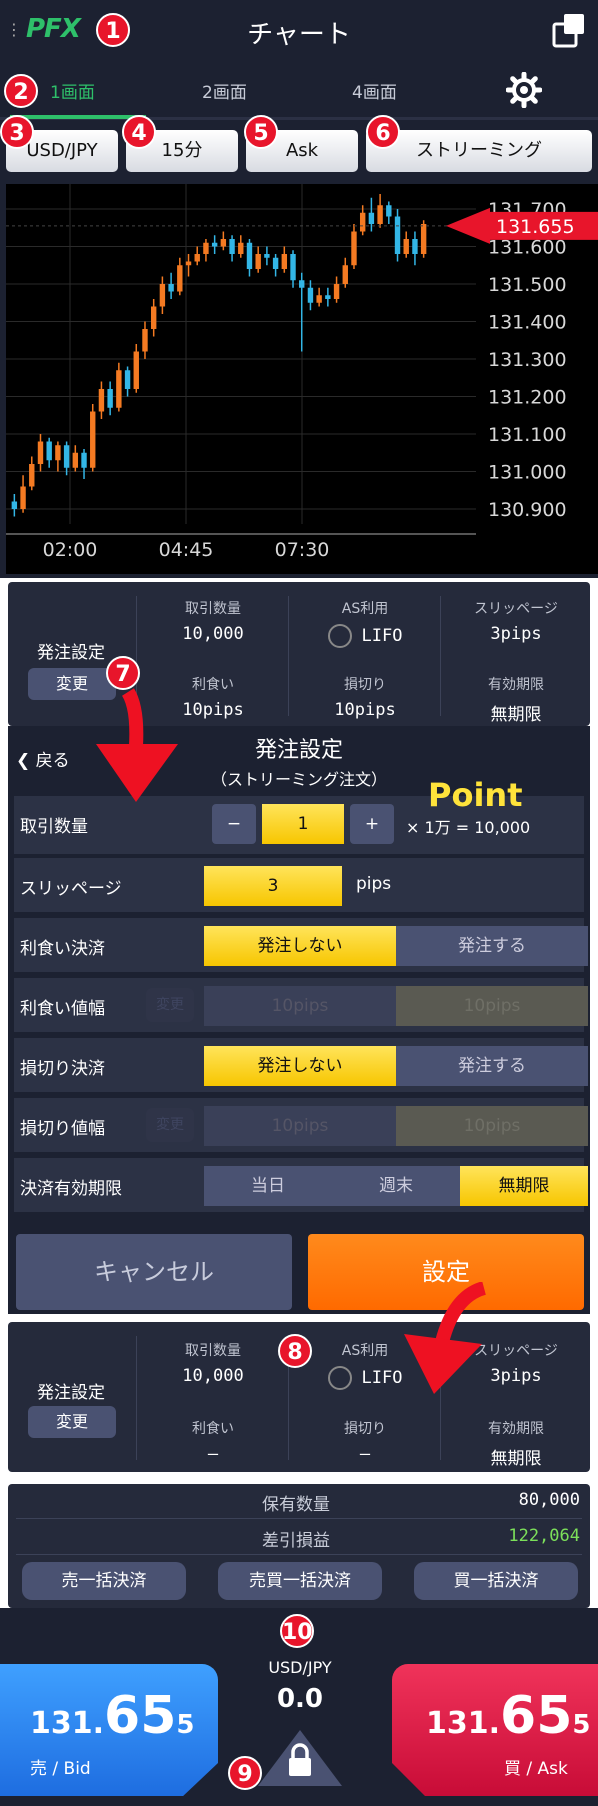 The image size is (598, 1806). Describe the element at coordinates (71, 1189) in the screenshot. I see `expiry-row-label: 決済有効期限` at that location.